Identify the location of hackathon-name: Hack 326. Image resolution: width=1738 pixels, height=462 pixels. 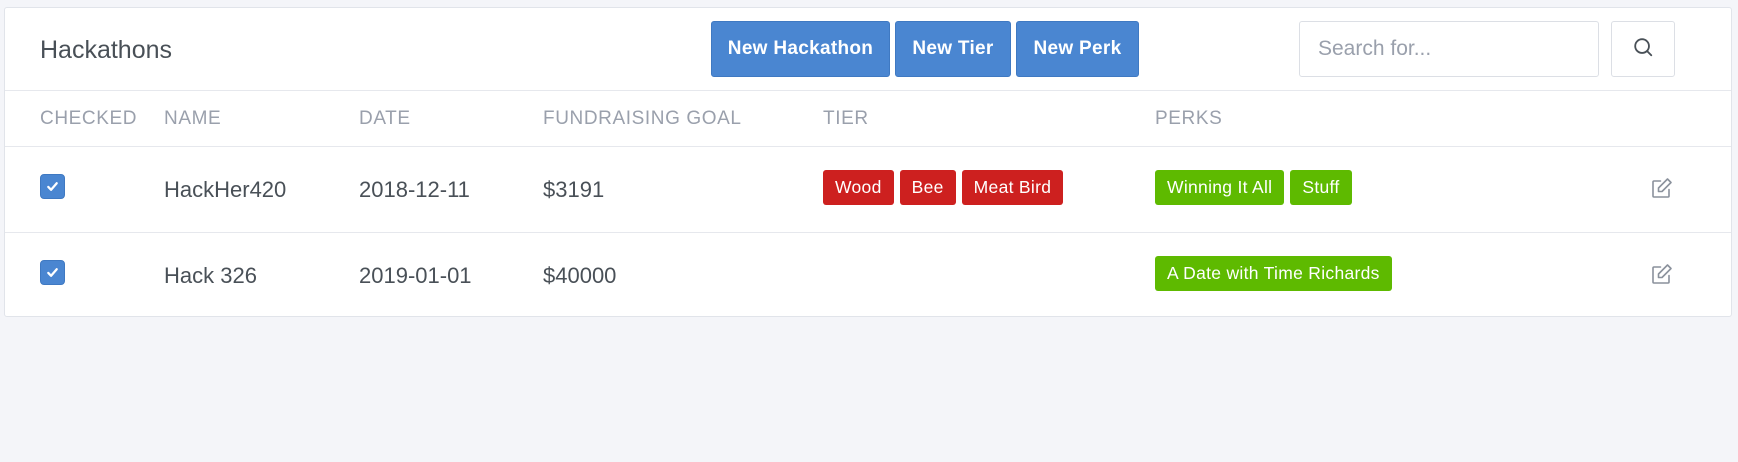
(210, 275).